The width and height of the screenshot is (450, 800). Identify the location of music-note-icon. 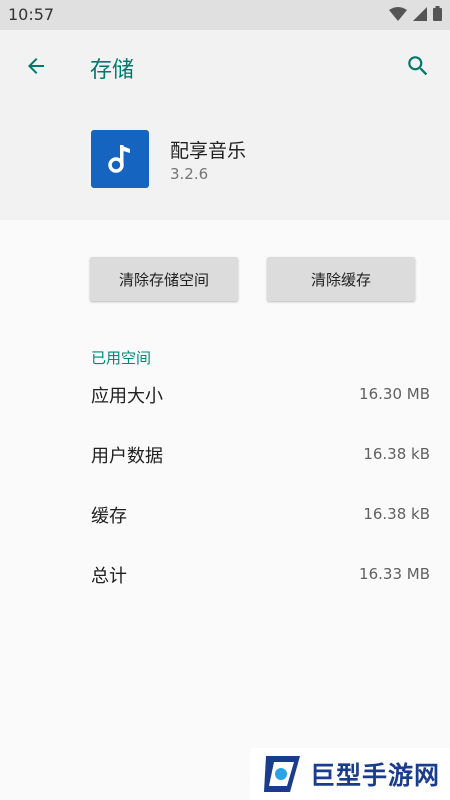
(120, 159).